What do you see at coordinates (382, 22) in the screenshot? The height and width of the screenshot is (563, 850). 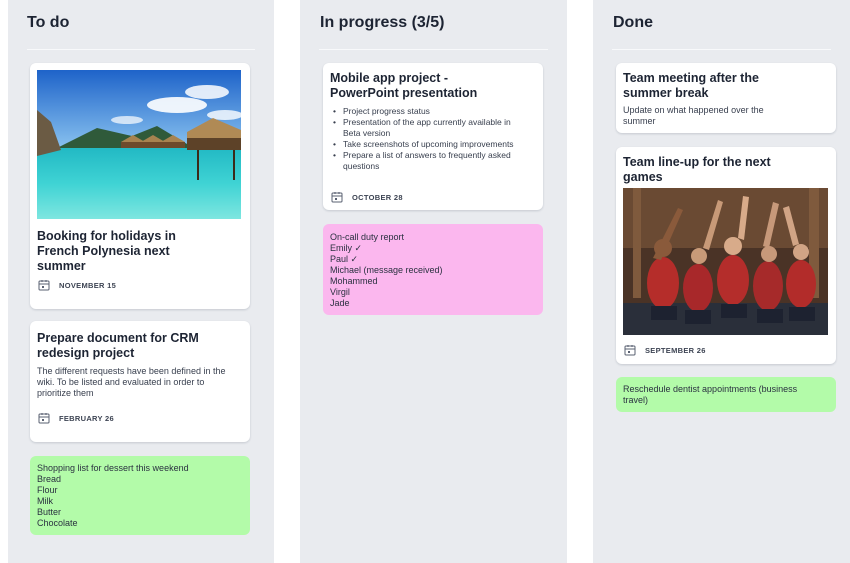 I see `column-title: In progress (3/5)` at bounding box center [382, 22].